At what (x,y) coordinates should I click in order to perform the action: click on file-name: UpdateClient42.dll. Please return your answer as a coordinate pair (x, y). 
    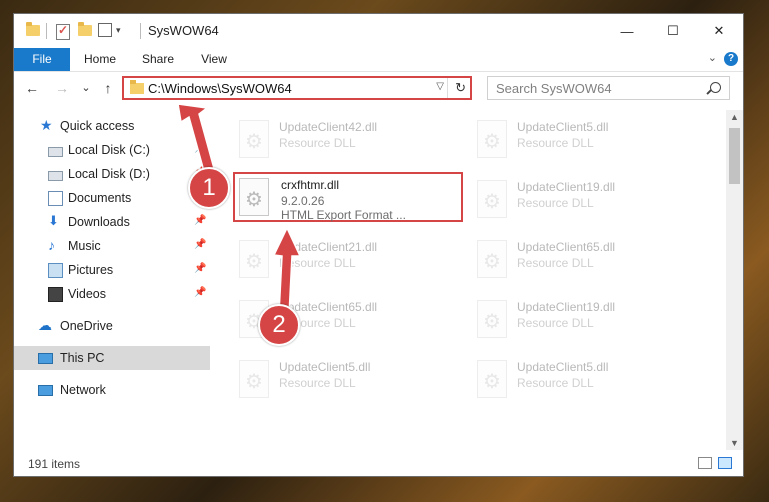
    Looking at the image, I should click on (328, 127).